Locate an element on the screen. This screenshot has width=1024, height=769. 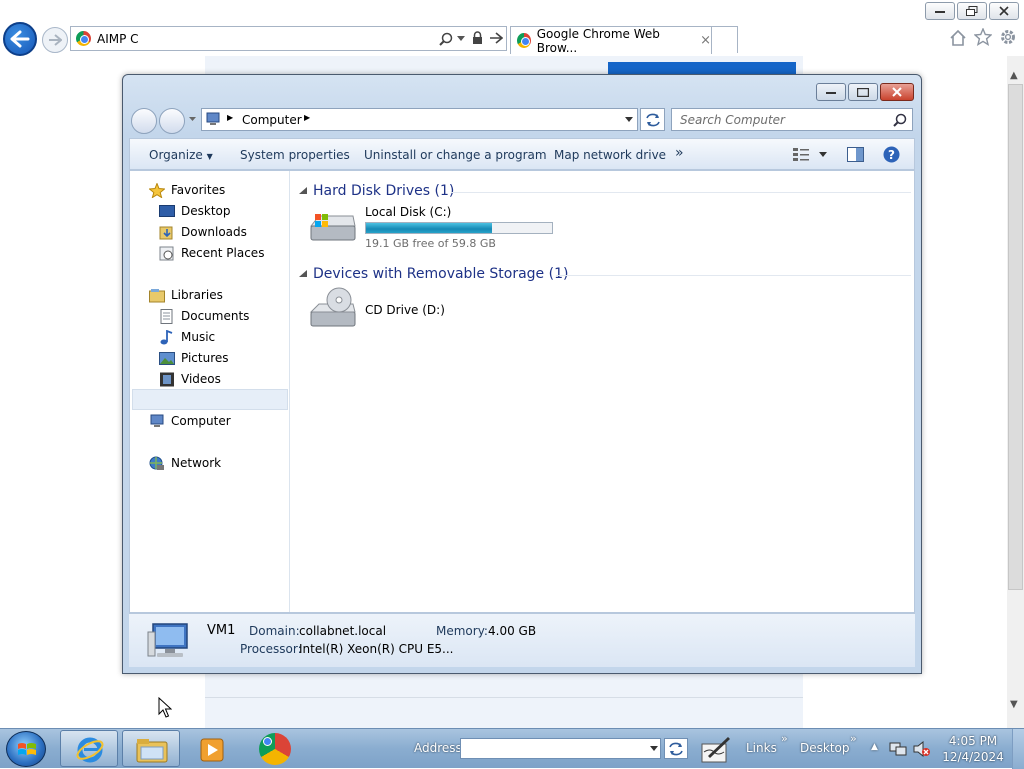
taskbar-media-player is located at coordinates (213, 748).